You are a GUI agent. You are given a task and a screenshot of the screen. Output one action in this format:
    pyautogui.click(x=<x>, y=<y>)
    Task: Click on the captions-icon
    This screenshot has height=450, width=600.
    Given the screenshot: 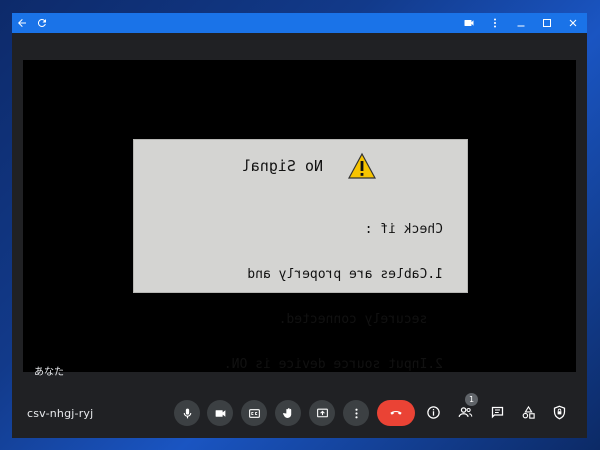 What is the action you would take?
    pyautogui.click(x=254, y=413)
    